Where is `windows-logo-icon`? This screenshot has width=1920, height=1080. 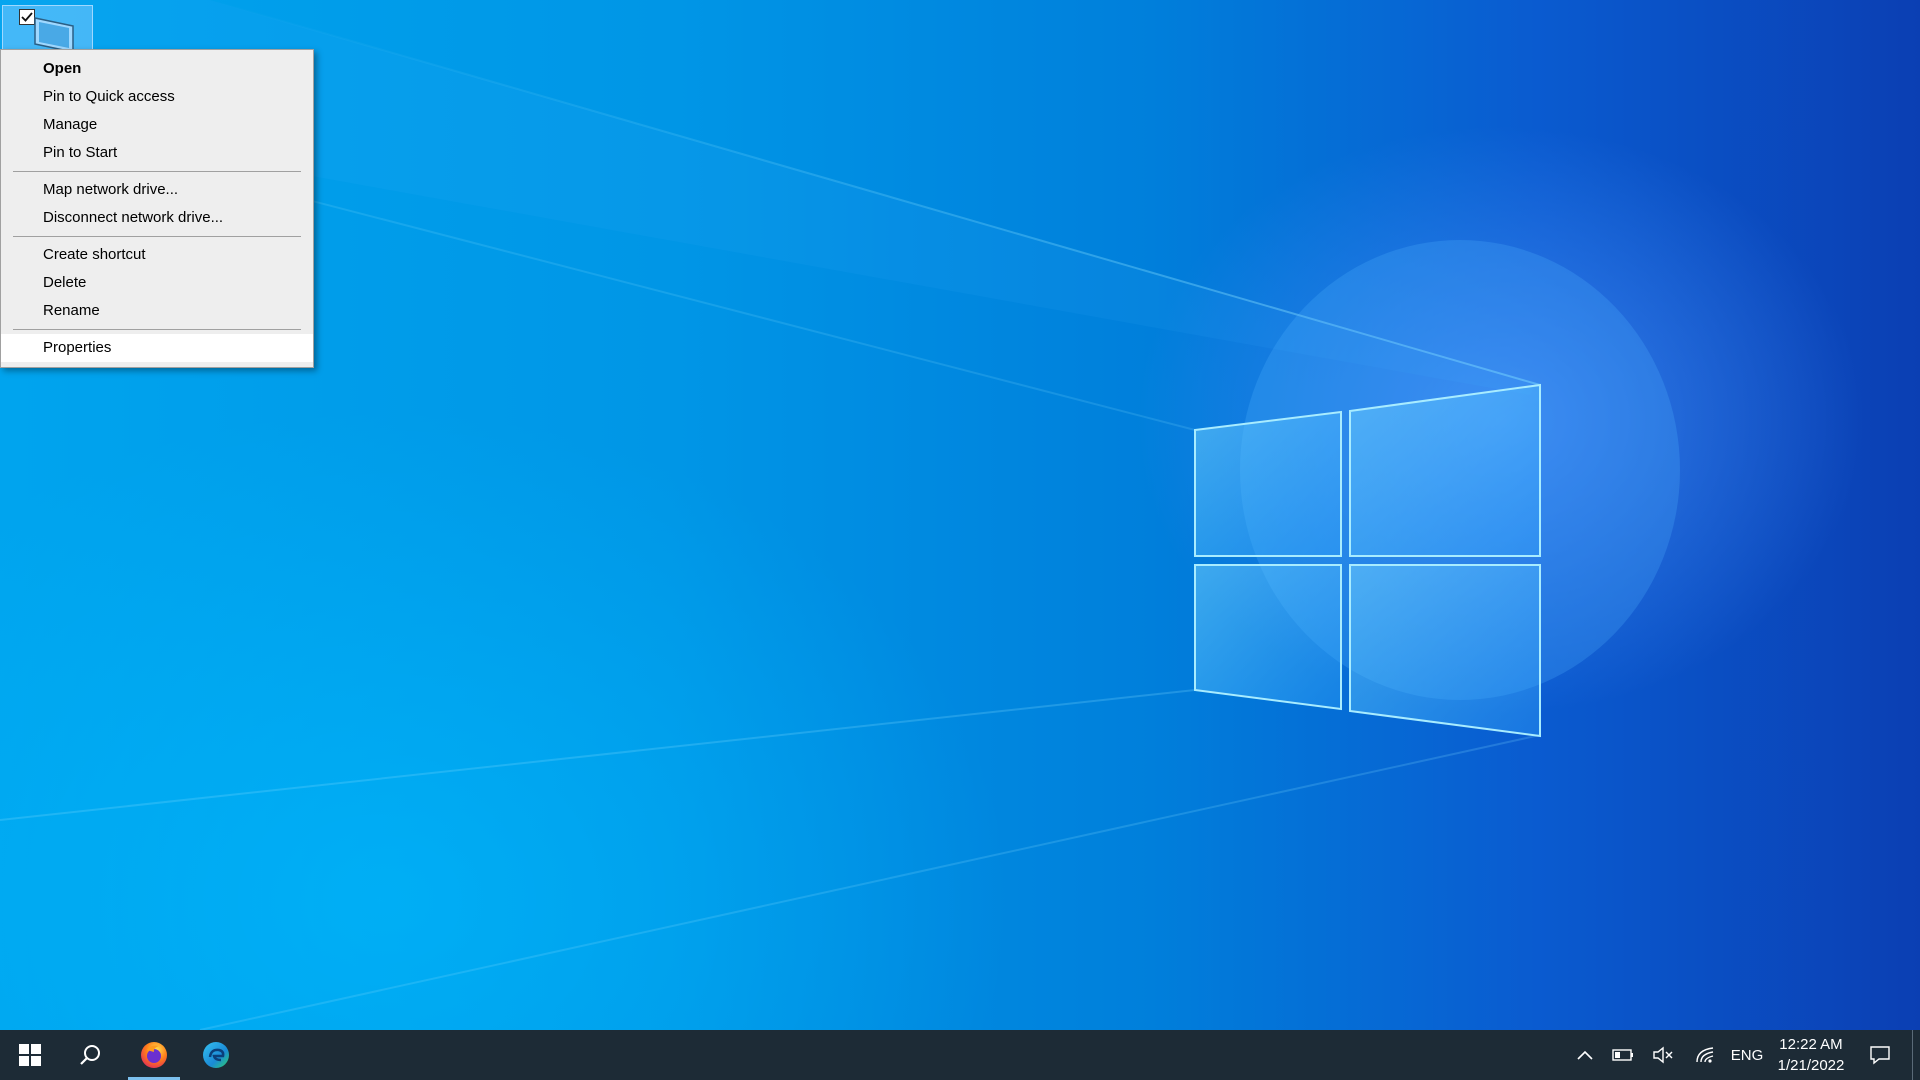 windows-logo-icon is located at coordinates (30, 1055).